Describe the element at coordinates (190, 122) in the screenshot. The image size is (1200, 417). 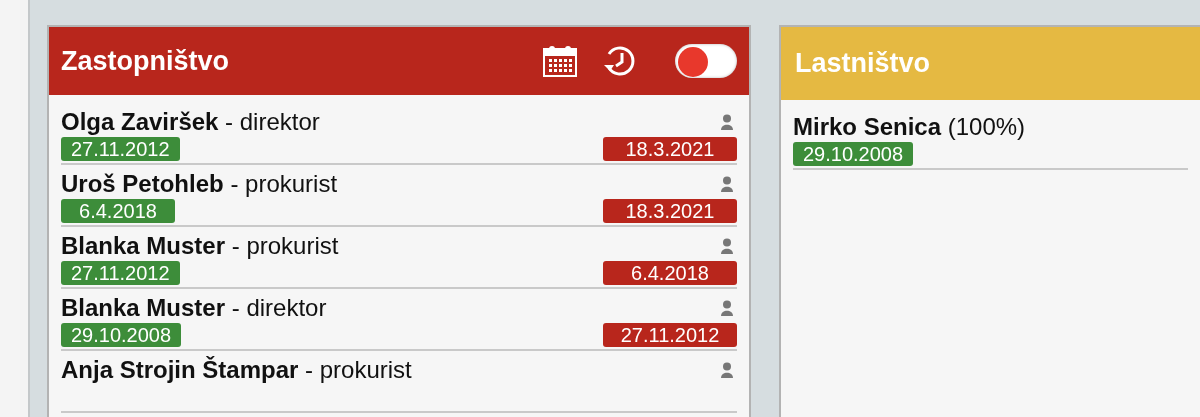
I see `person-entry: Olga Zaviršek - direktor` at that location.